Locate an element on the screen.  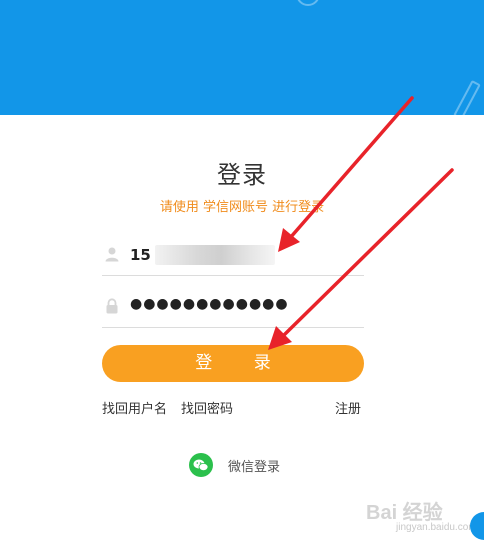
login-button: 登 录 is located at coordinates (233, 363).